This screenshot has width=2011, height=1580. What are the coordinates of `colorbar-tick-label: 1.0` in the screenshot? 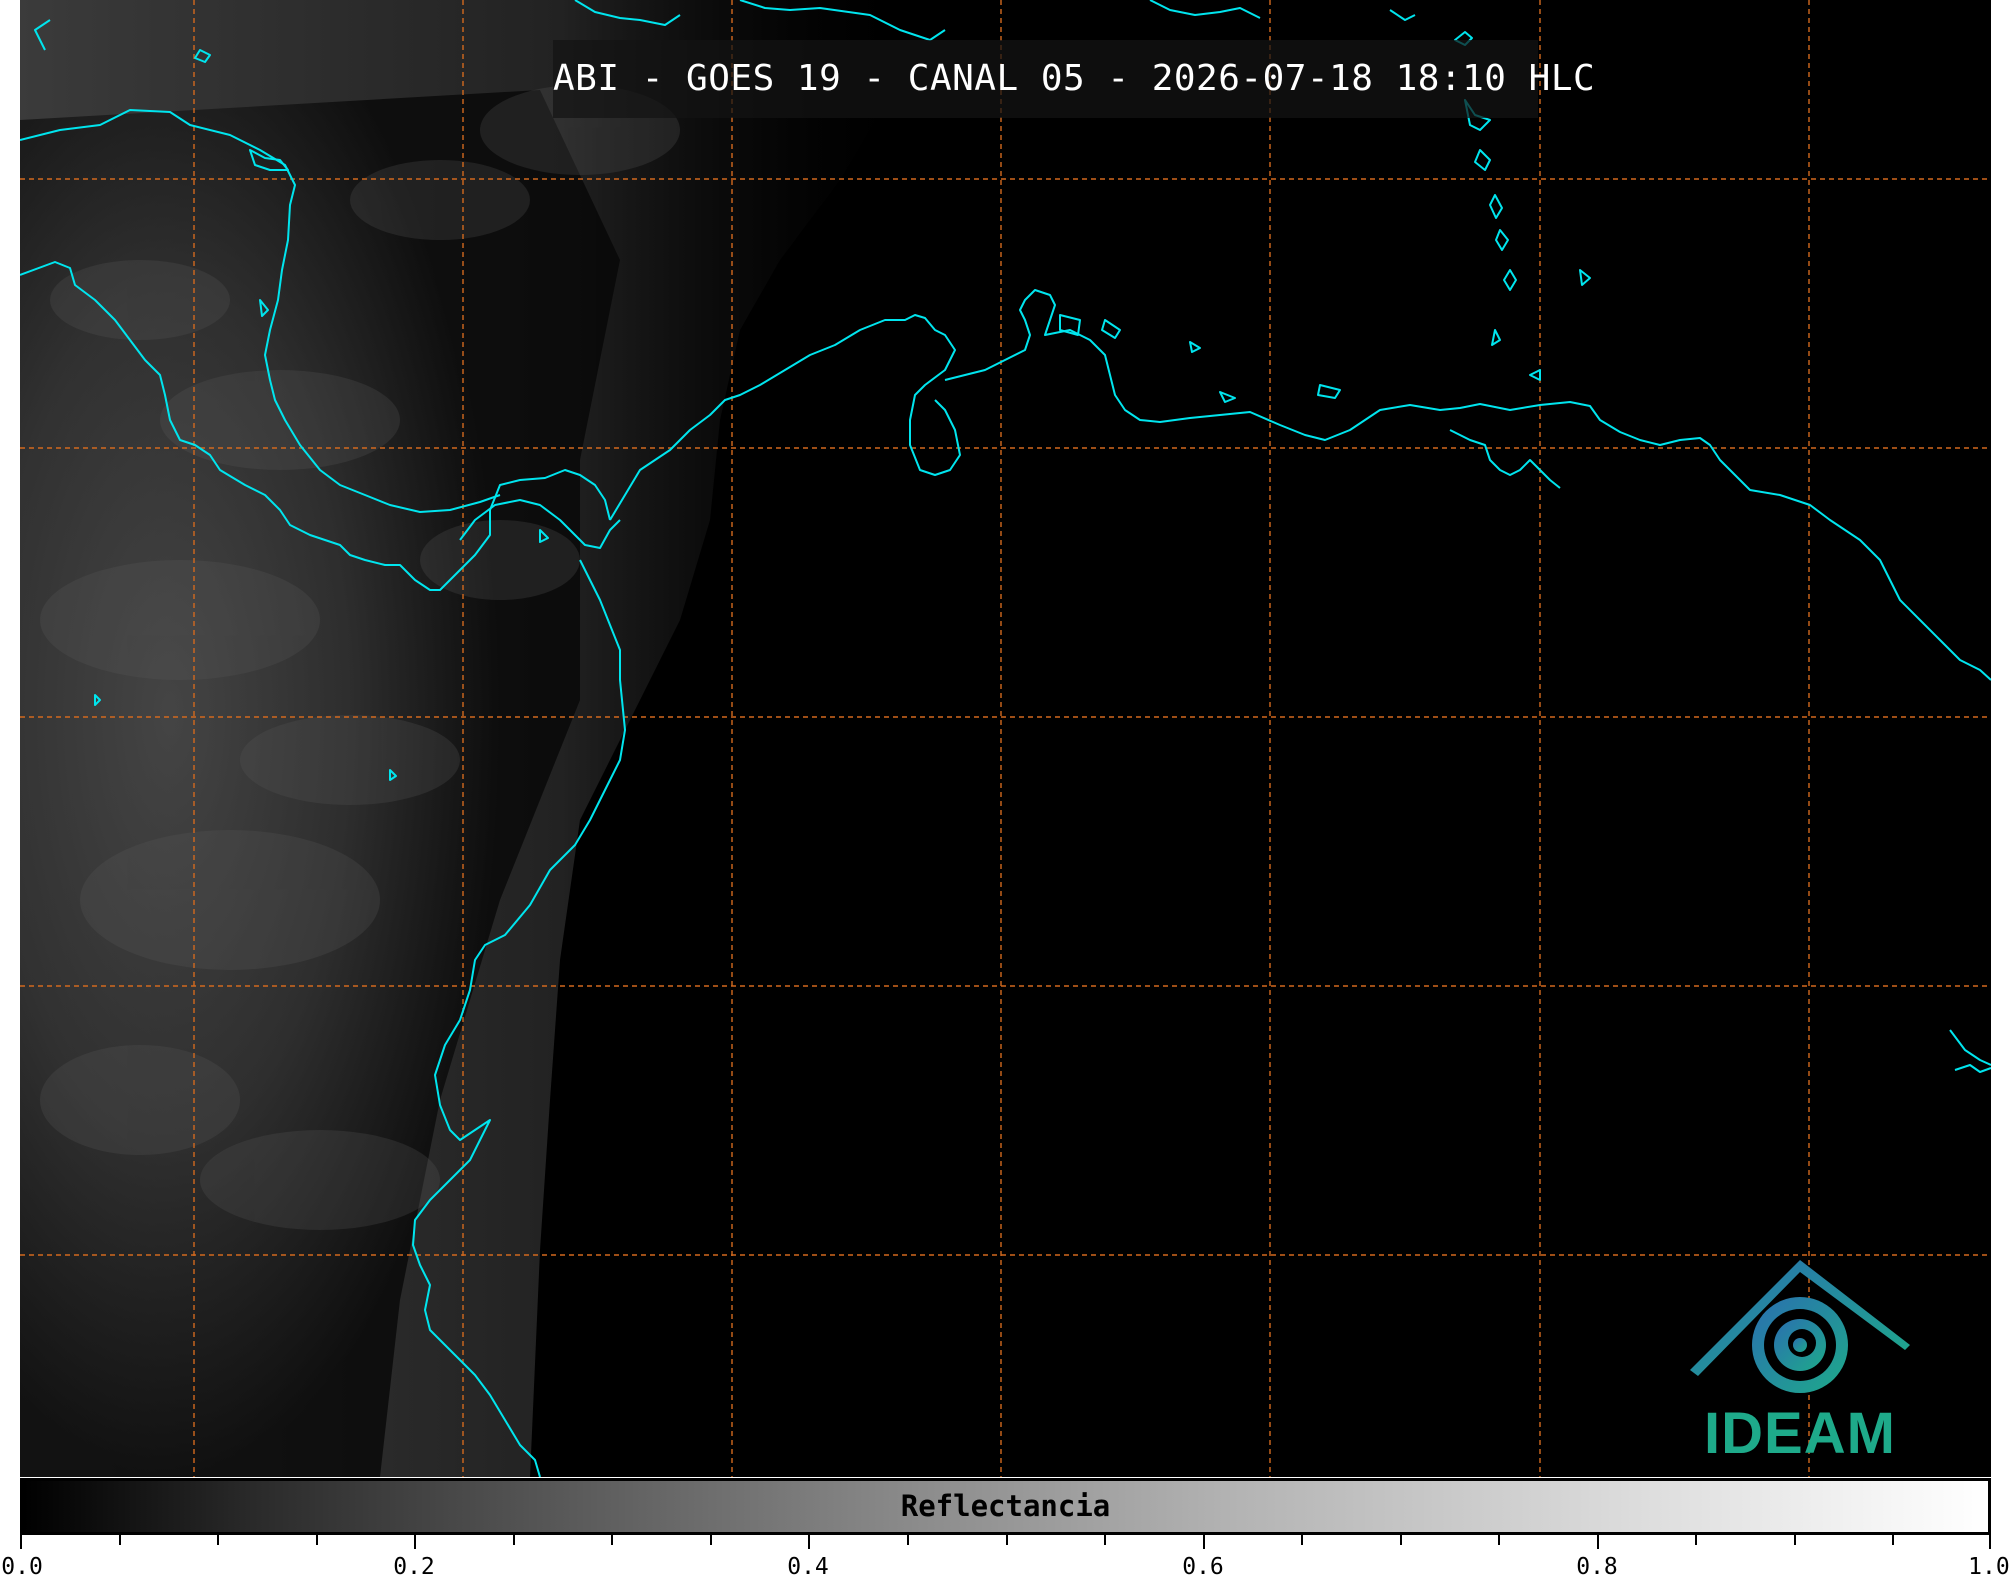 It's located at (1989, 1567).